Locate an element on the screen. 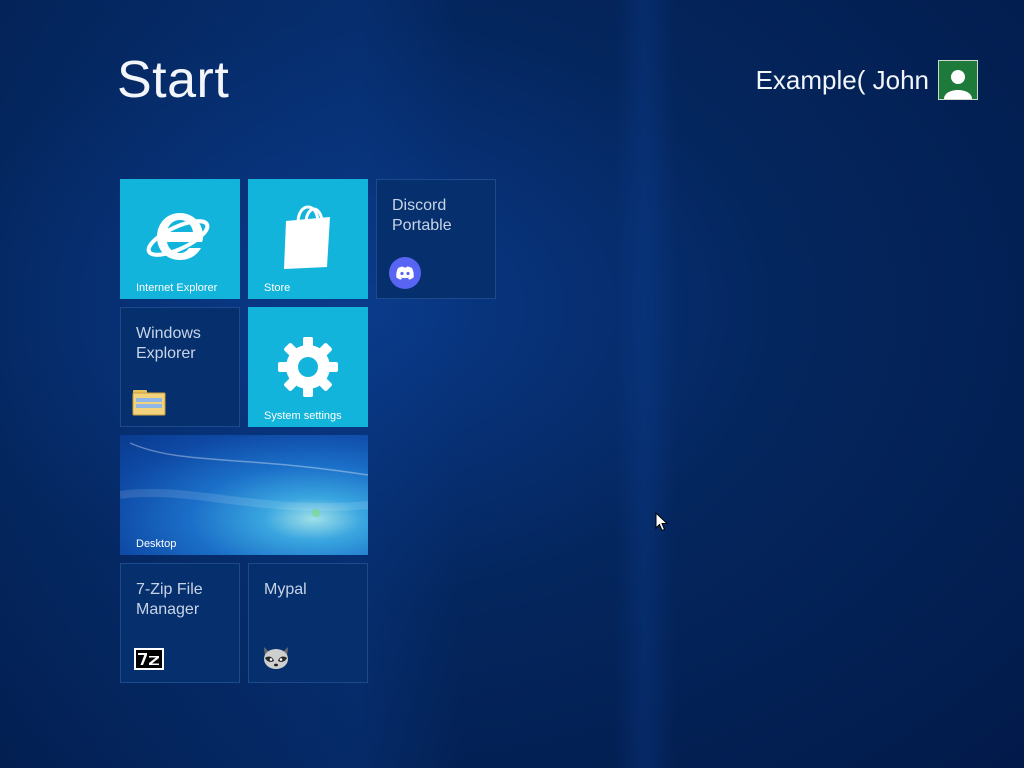 Image resolution: width=1024 pixels, height=768 pixels. tile-label: Desktop is located at coordinates (156, 544).